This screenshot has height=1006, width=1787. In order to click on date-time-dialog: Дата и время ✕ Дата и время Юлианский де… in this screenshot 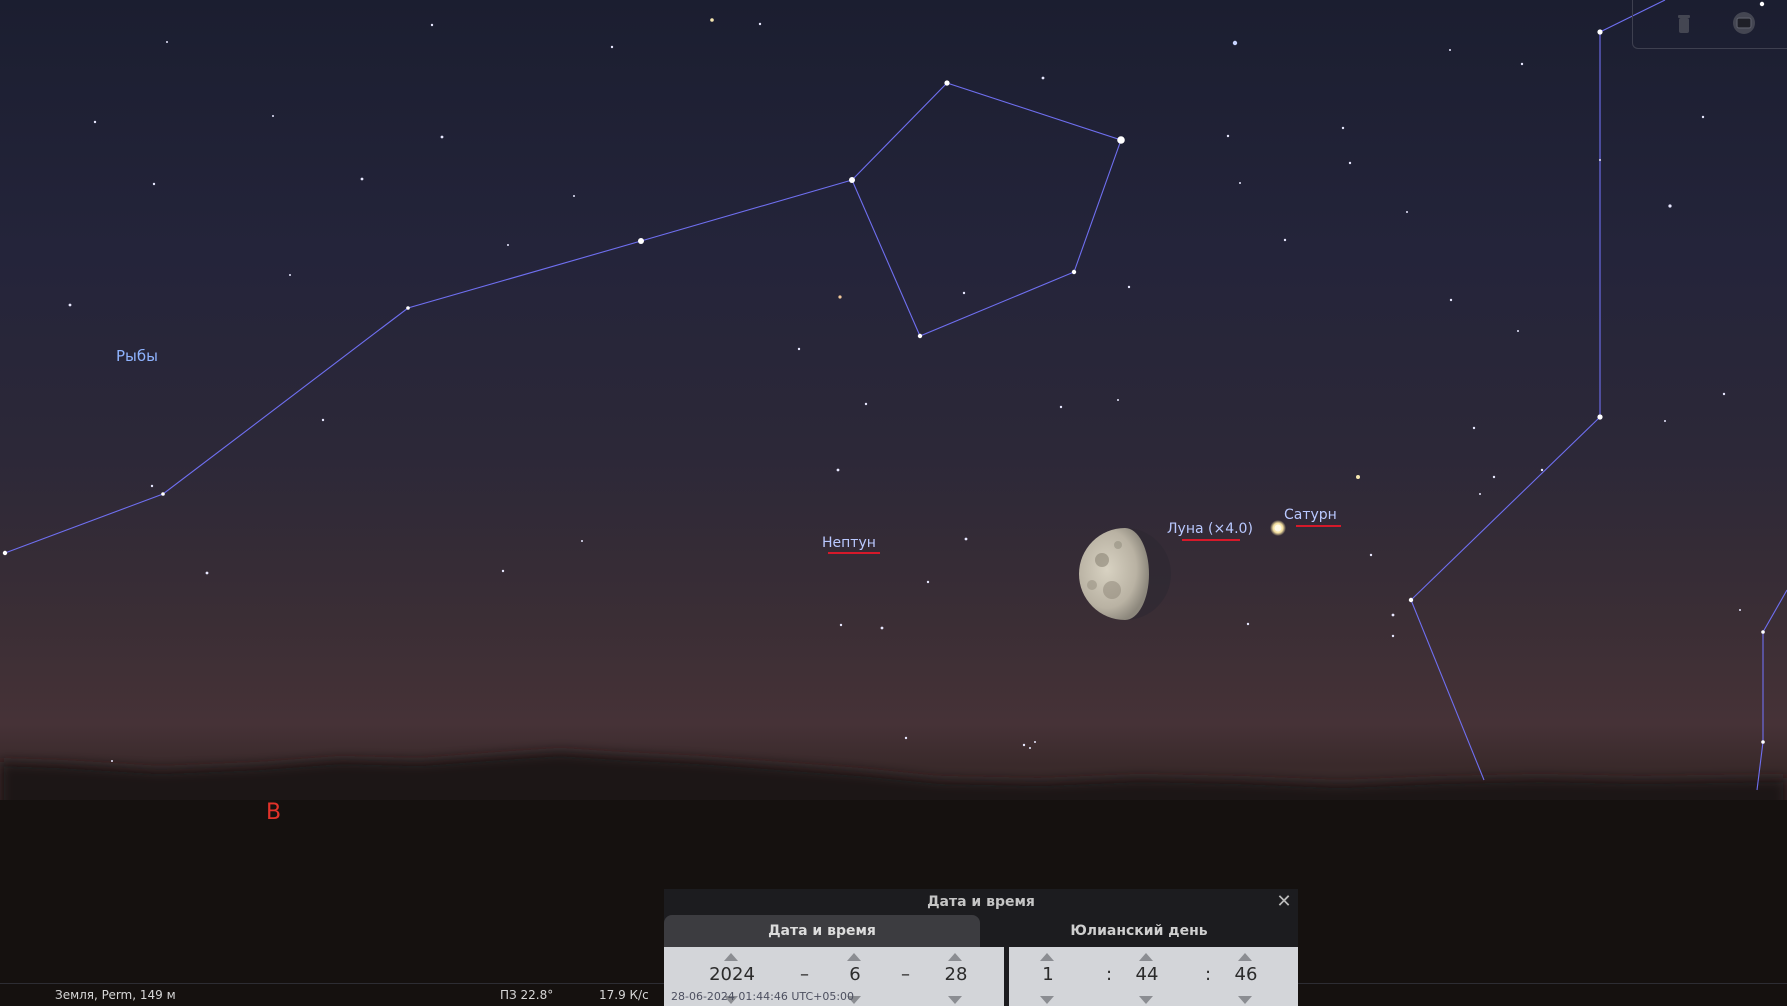, I will do `click(981, 947)`.